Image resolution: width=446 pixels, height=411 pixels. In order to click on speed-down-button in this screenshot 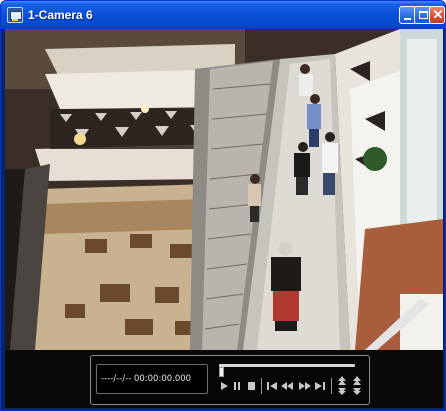, I will do `click(357, 385)`.